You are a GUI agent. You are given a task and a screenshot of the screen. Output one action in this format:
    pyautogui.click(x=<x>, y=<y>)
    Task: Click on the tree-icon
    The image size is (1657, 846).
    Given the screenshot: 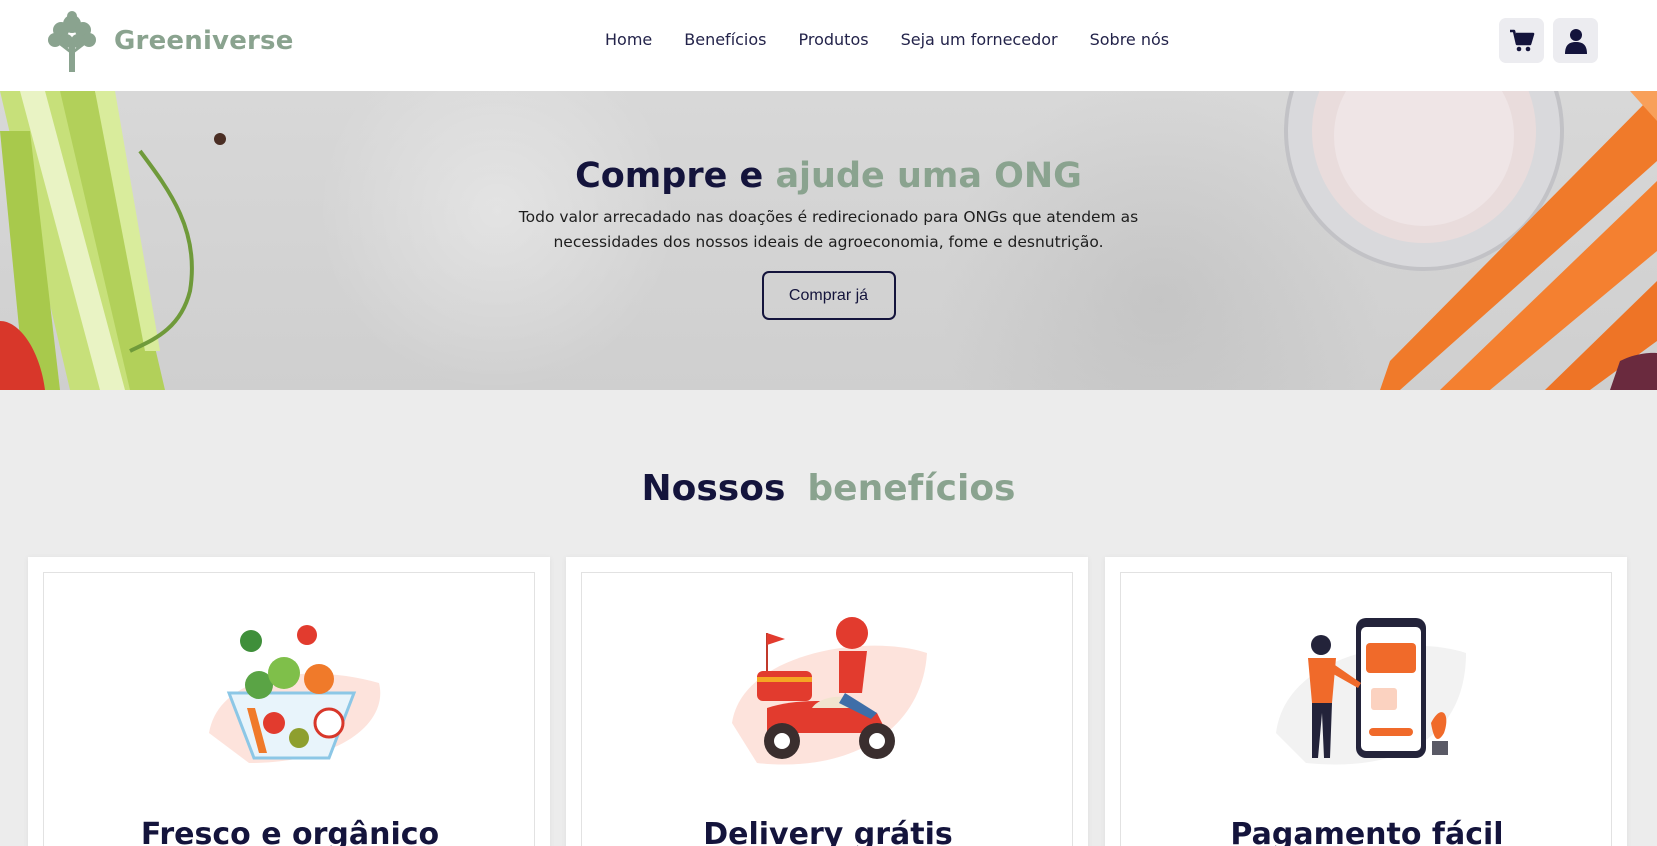 What is the action you would take?
    pyautogui.click(x=72, y=41)
    